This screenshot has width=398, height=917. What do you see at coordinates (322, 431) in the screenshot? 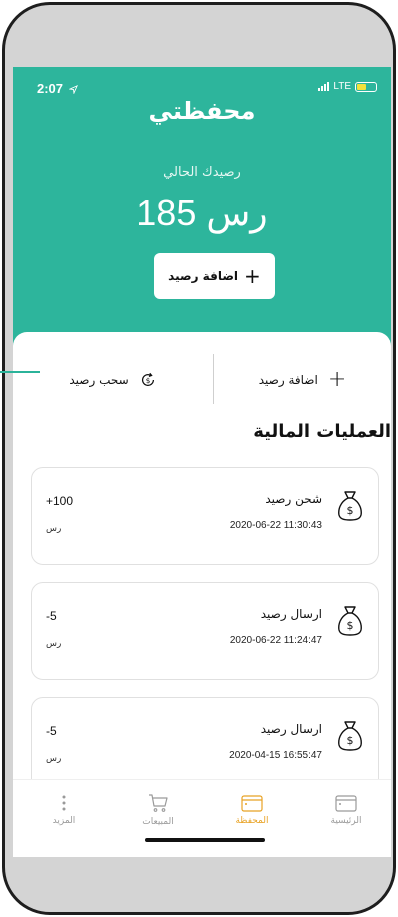
I see `section-title: العمليات المالية` at bounding box center [322, 431].